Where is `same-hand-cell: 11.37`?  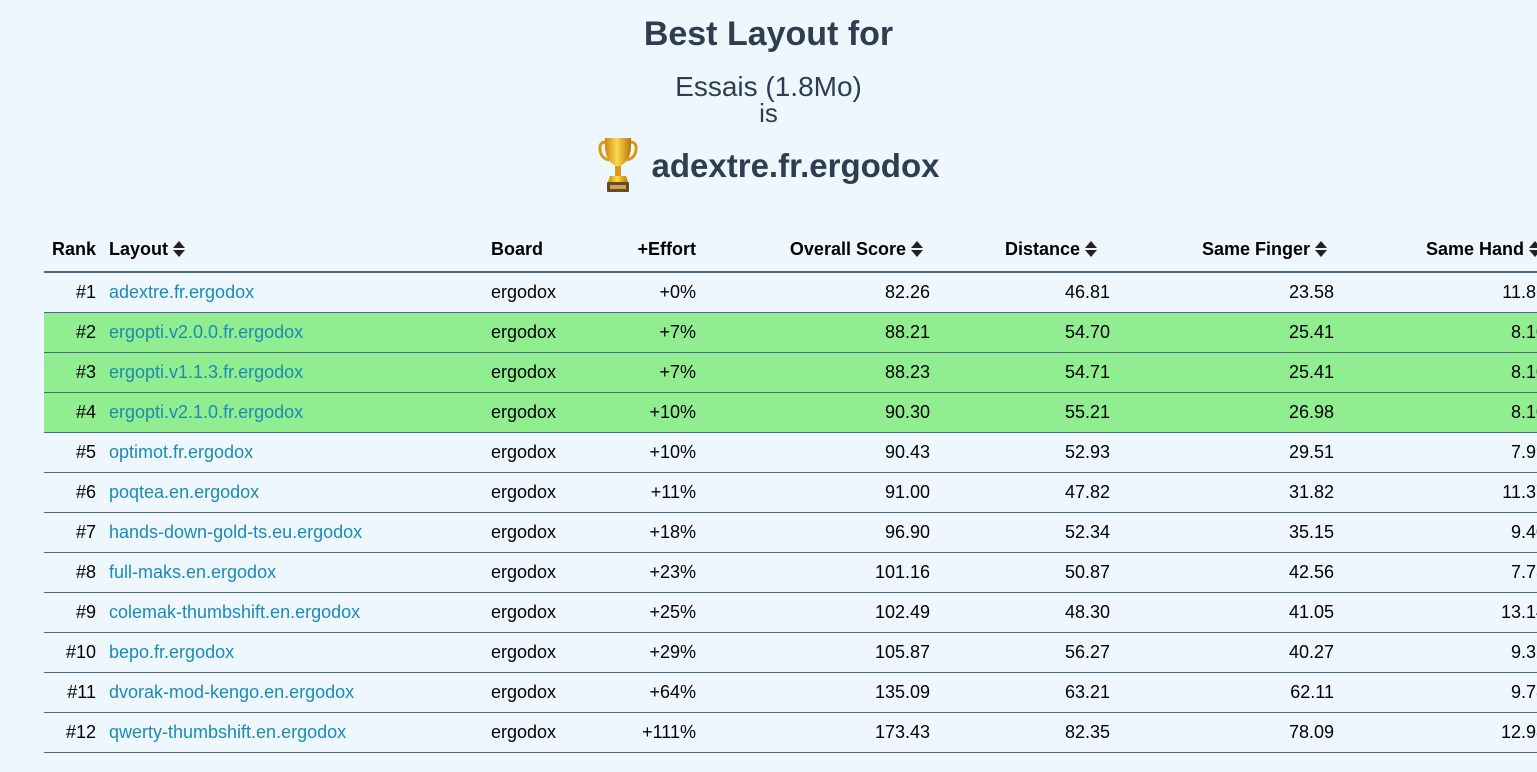 same-hand-cell: 11.37 is located at coordinates (1439, 492).